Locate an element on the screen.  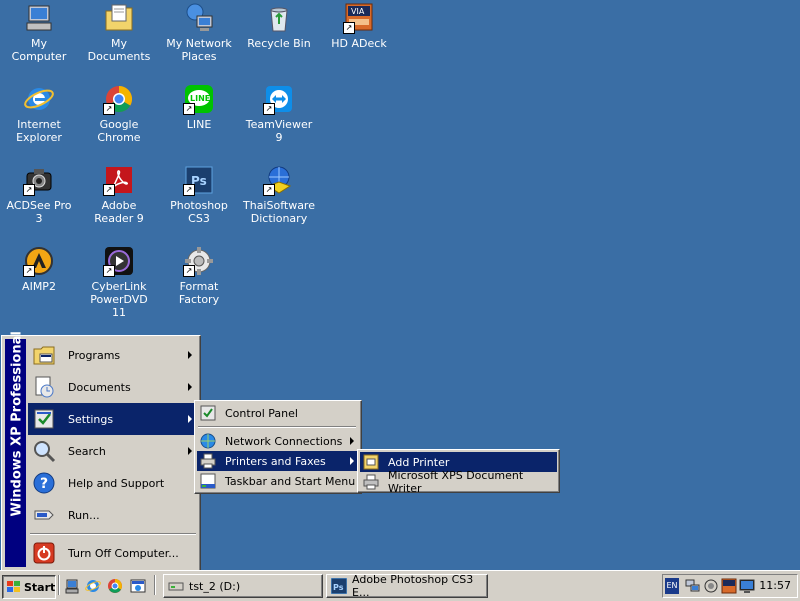
aimp-icon: ↗ is located at coordinates (39, 261).